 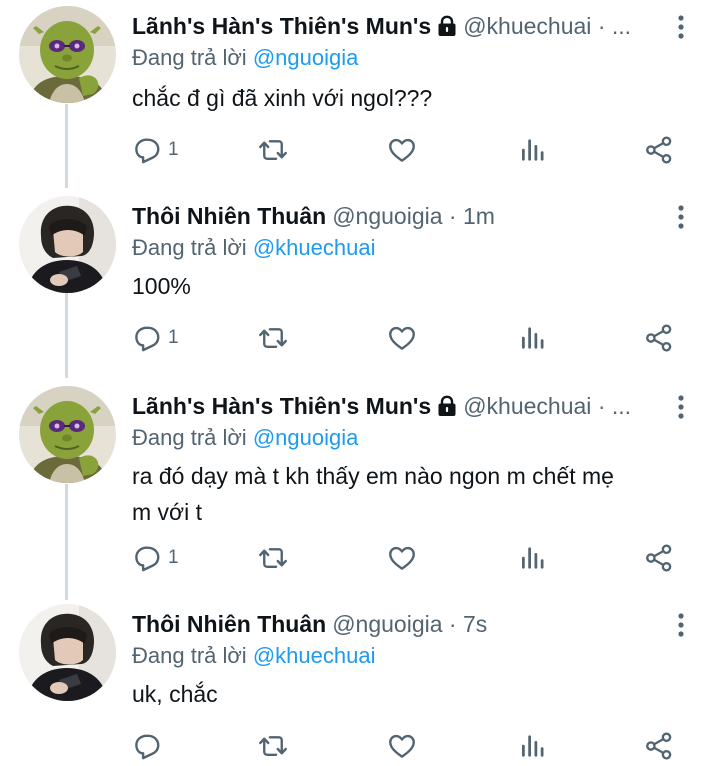 What do you see at coordinates (167, 512) in the screenshot?
I see `tweet-text-line: m với t` at bounding box center [167, 512].